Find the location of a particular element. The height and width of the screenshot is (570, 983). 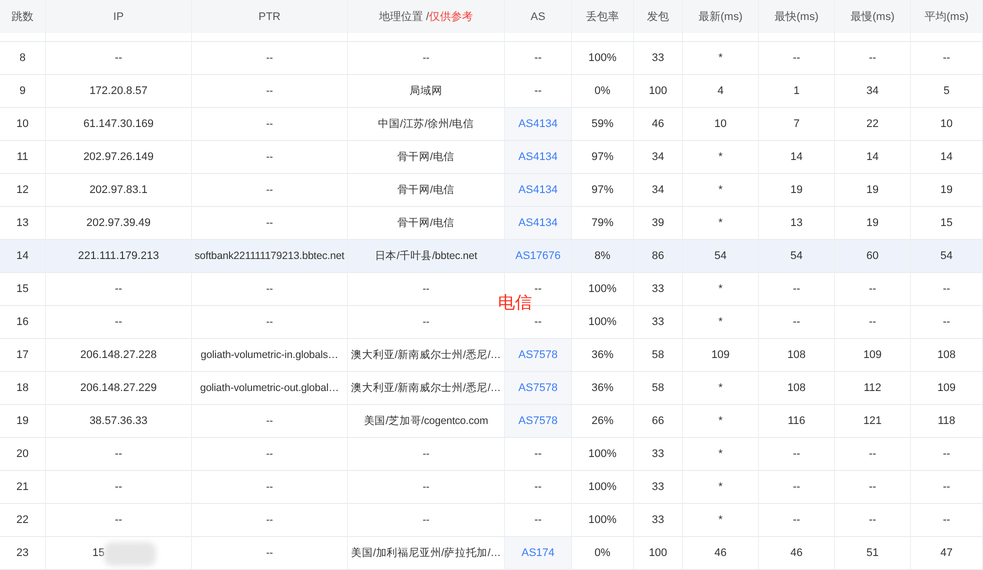

column-header: 最新(ms) is located at coordinates (721, 16).